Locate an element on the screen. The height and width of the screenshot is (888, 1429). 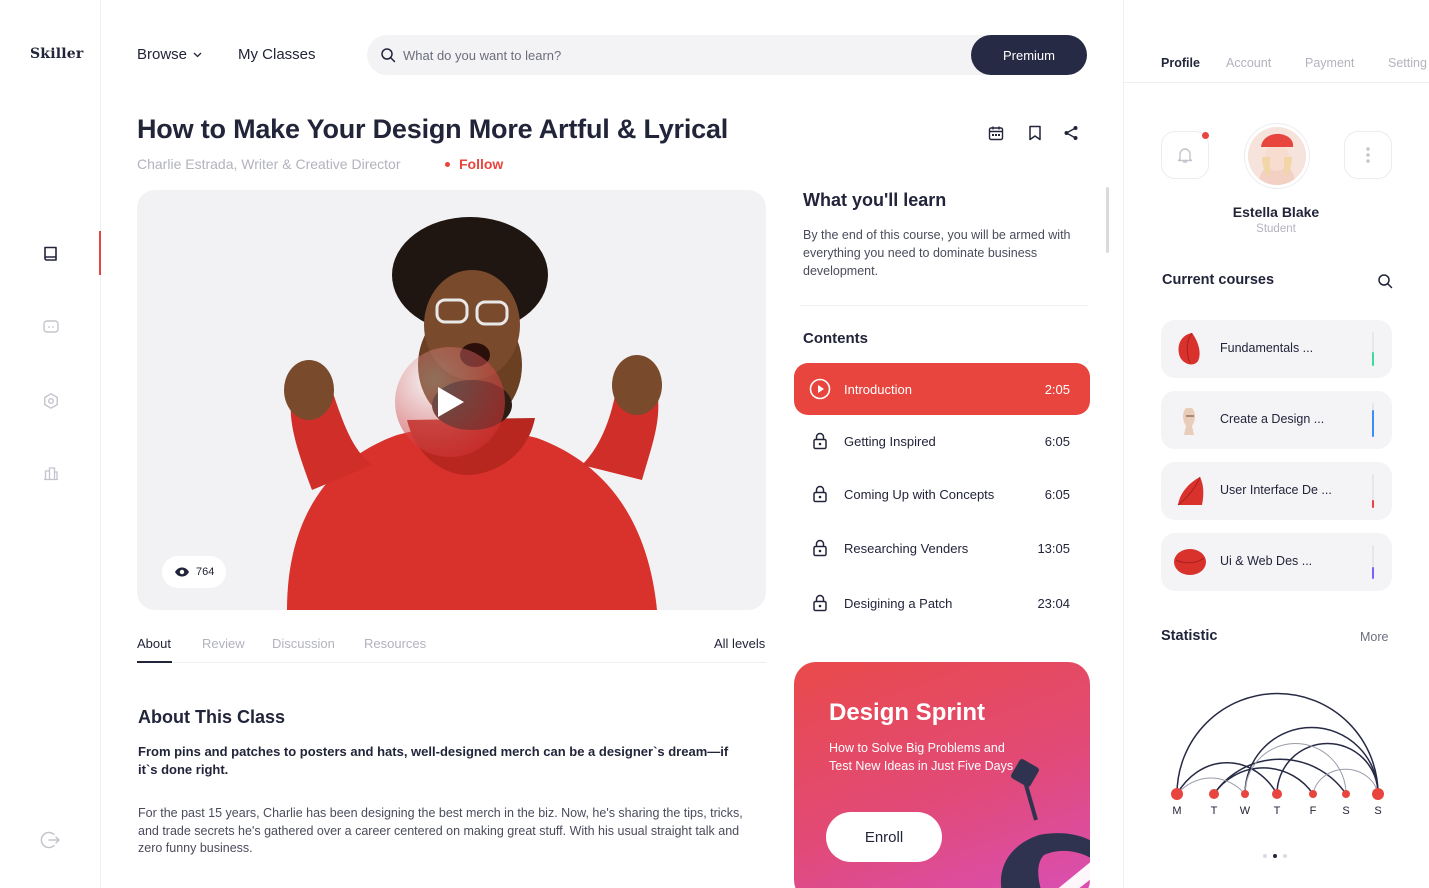
play-circle-icon is located at coordinates (820, 389).